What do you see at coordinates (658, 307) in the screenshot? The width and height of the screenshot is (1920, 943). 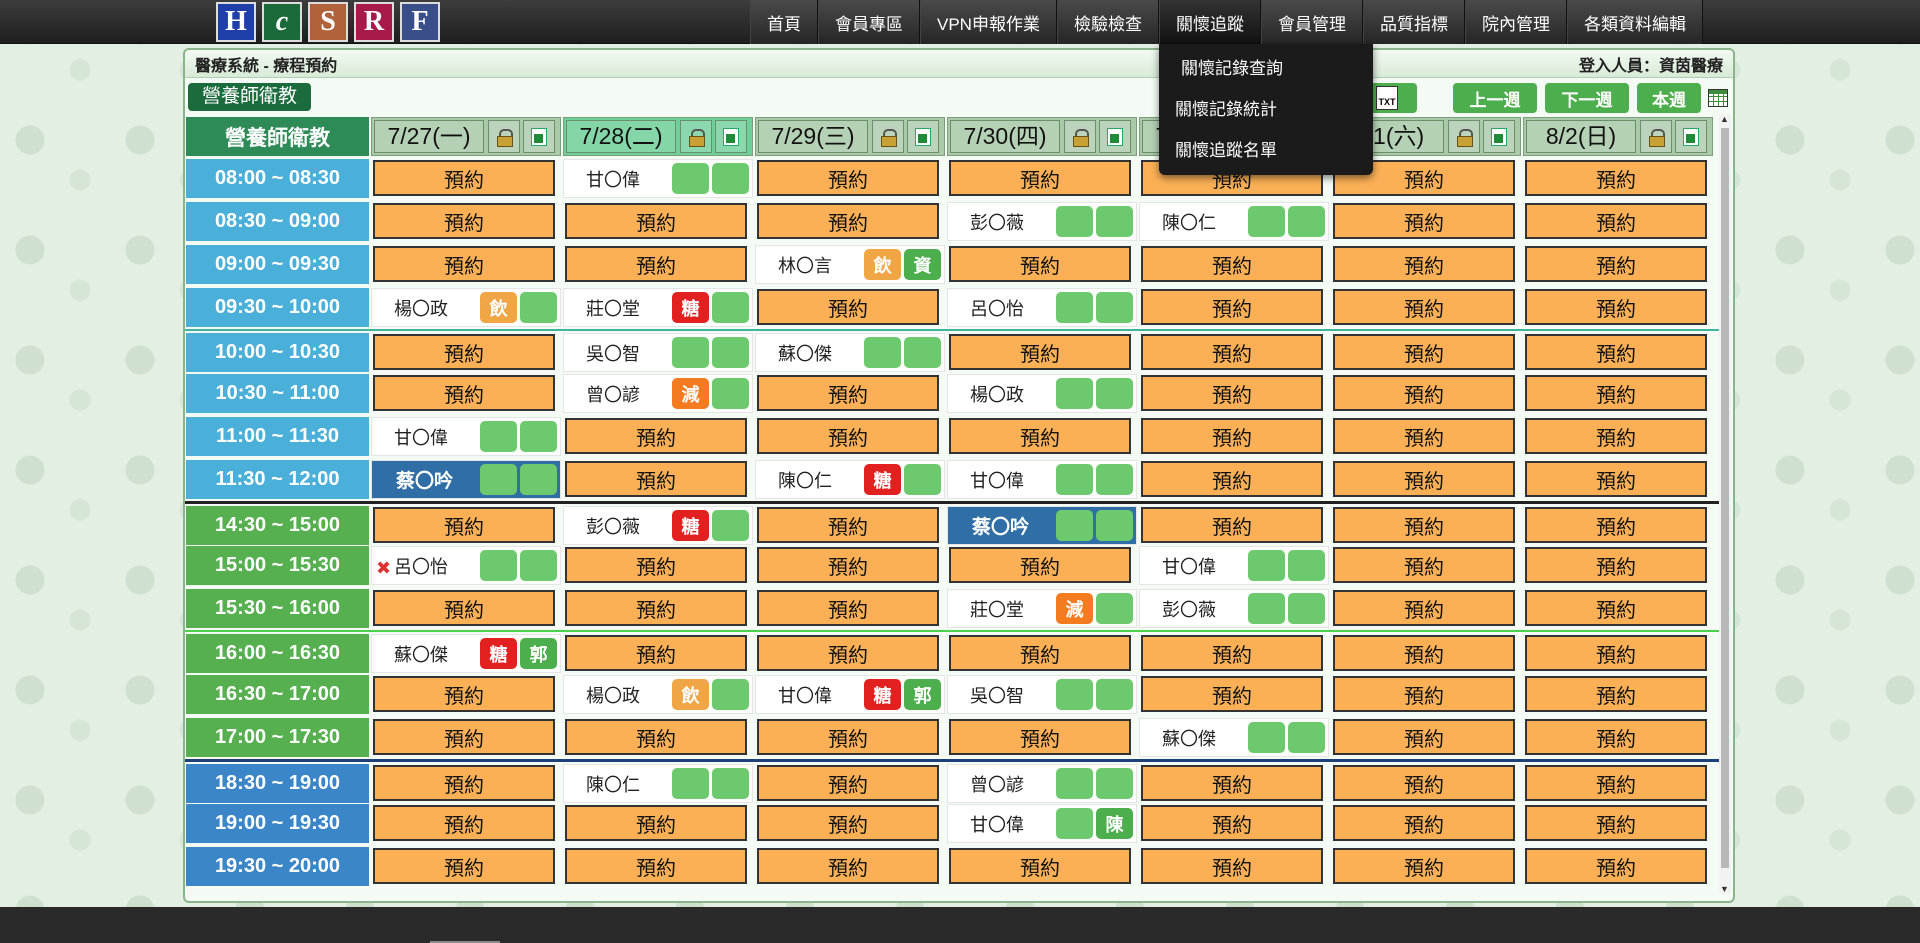 I see `appointment: 莊〇堂 糖` at bounding box center [658, 307].